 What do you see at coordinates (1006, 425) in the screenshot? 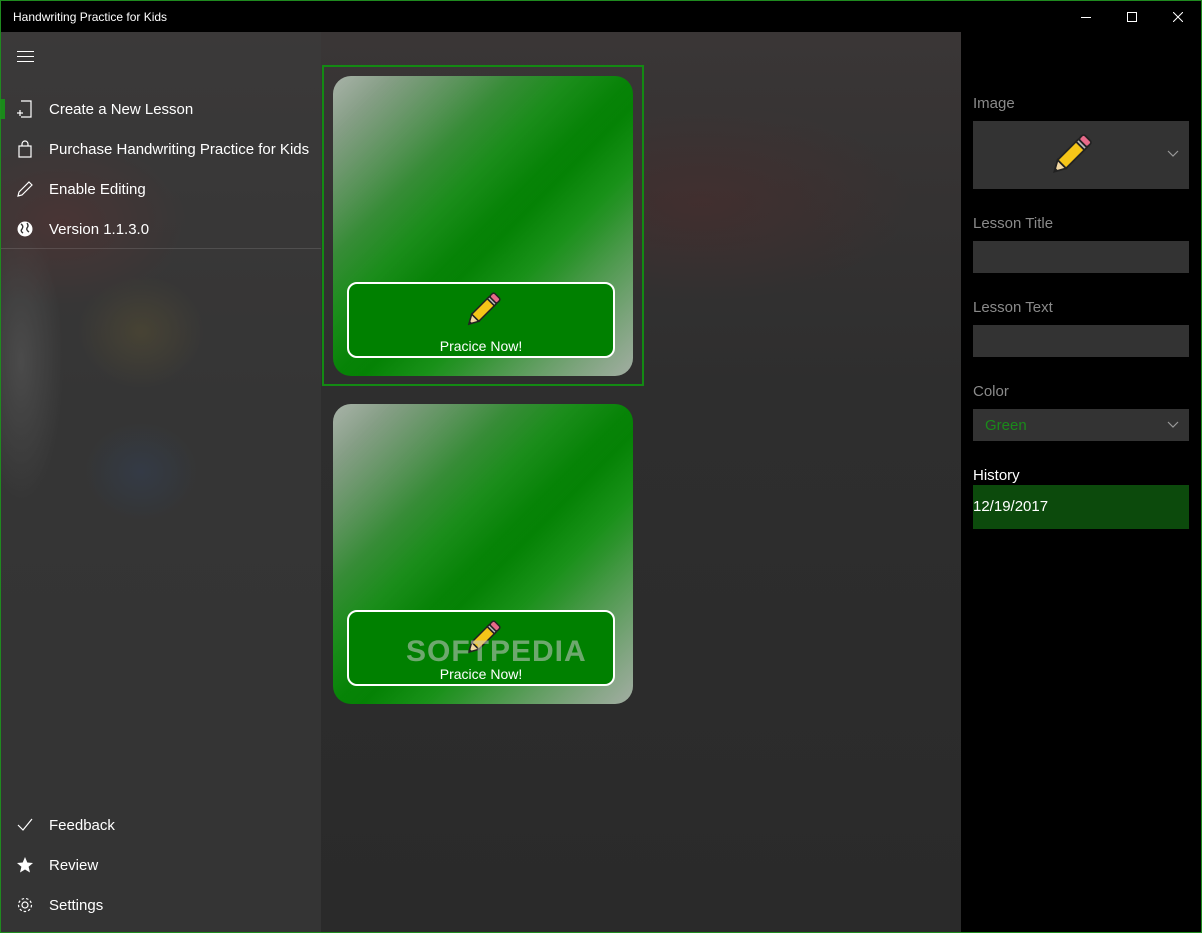
I see `color-selected-value: Green` at bounding box center [1006, 425].